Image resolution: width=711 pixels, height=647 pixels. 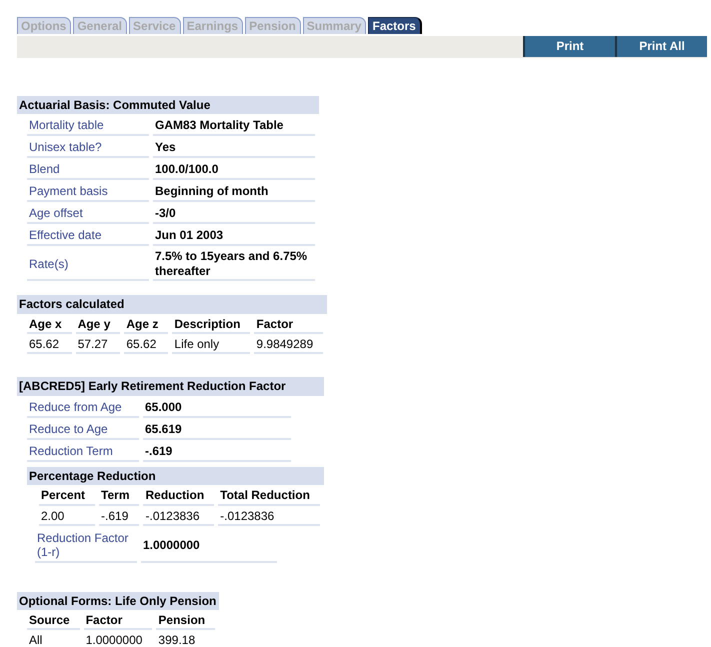 I want to click on section-header: Optional Forms: Life Only Pension, so click(x=118, y=601).